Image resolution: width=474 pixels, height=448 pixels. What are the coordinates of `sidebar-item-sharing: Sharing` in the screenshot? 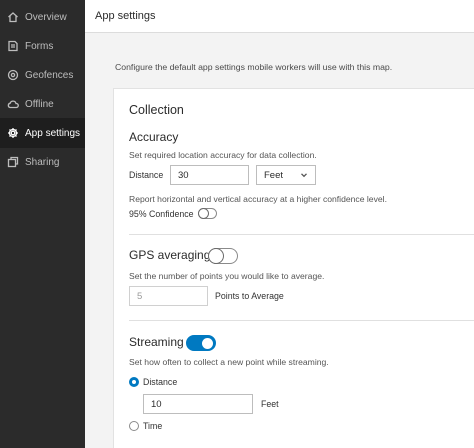 It's located at (42, 162).